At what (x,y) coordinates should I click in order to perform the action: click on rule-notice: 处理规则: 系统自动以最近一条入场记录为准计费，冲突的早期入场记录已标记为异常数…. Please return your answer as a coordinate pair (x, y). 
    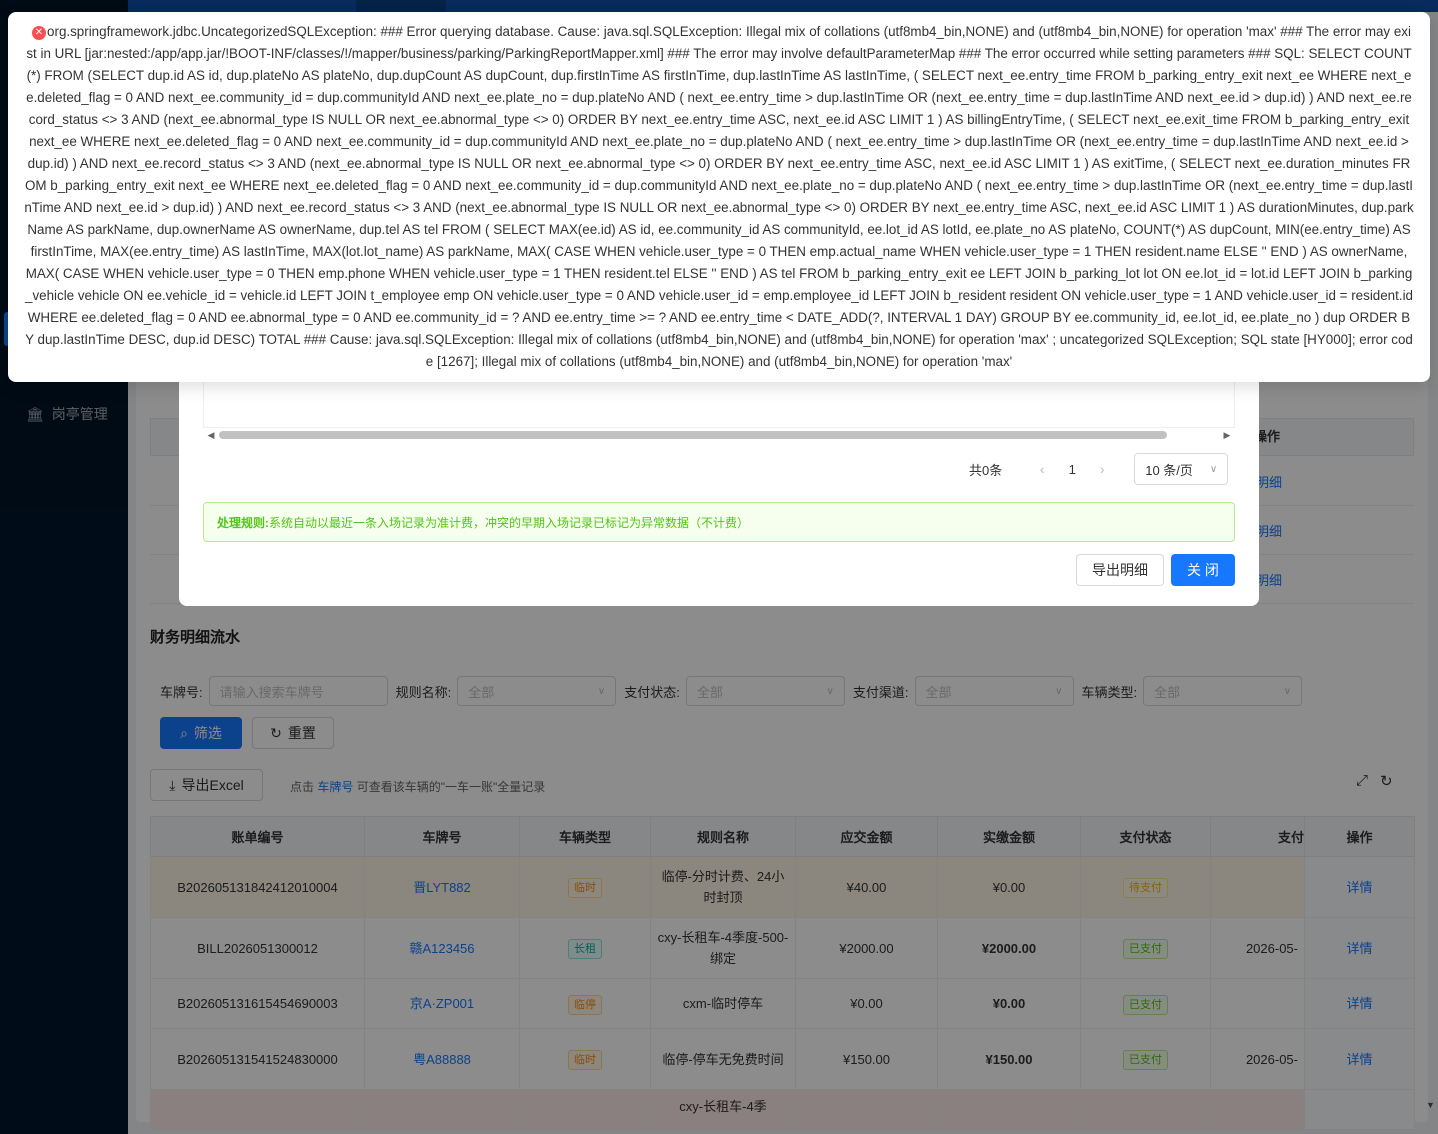
    Looking at the image, I should click on (719, 522).